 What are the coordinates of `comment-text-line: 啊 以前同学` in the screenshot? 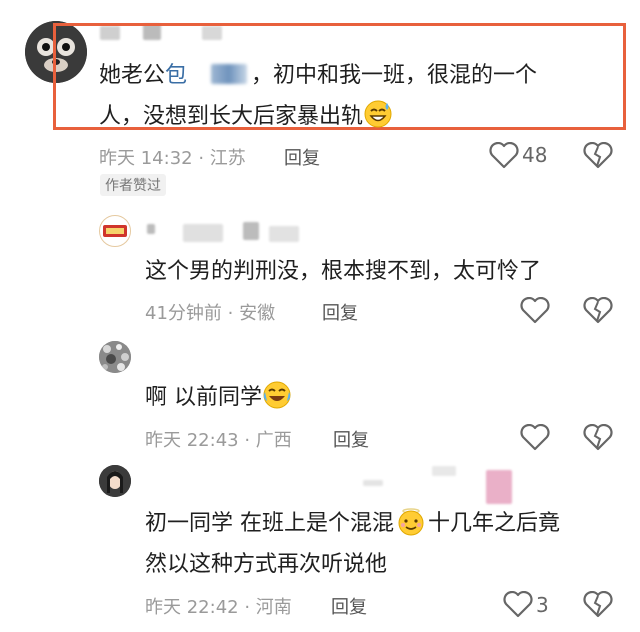 It's located at (218, 398).